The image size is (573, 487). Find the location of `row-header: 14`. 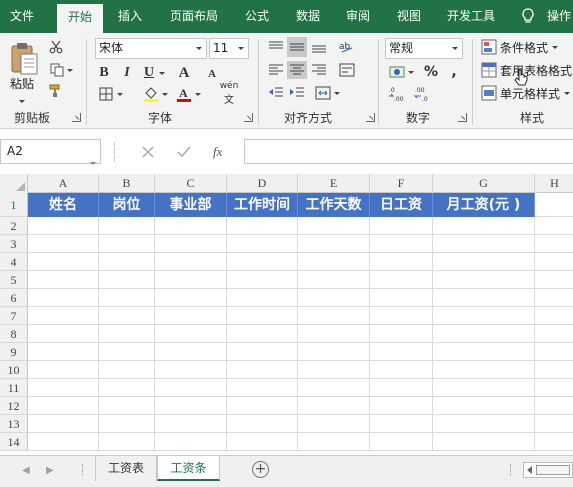

row-header: 14 is located at coordinates (14, 442).